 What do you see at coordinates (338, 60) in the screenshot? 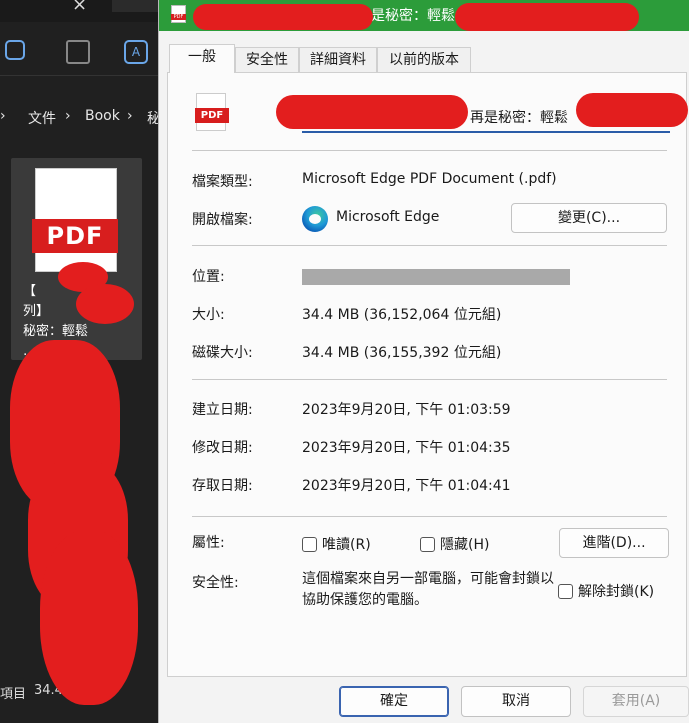
I see `tab-details: 詳細資料` at bounding box center [338, 60].